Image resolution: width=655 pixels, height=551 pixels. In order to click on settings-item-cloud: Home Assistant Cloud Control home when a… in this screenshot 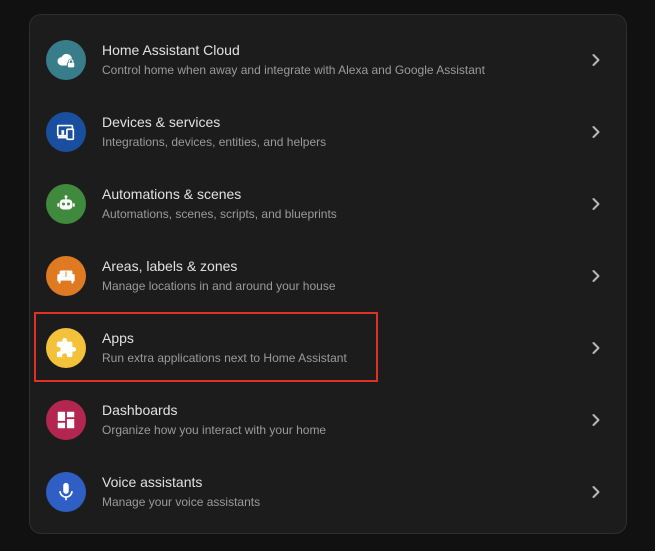, I will do `click(328, 60)`.